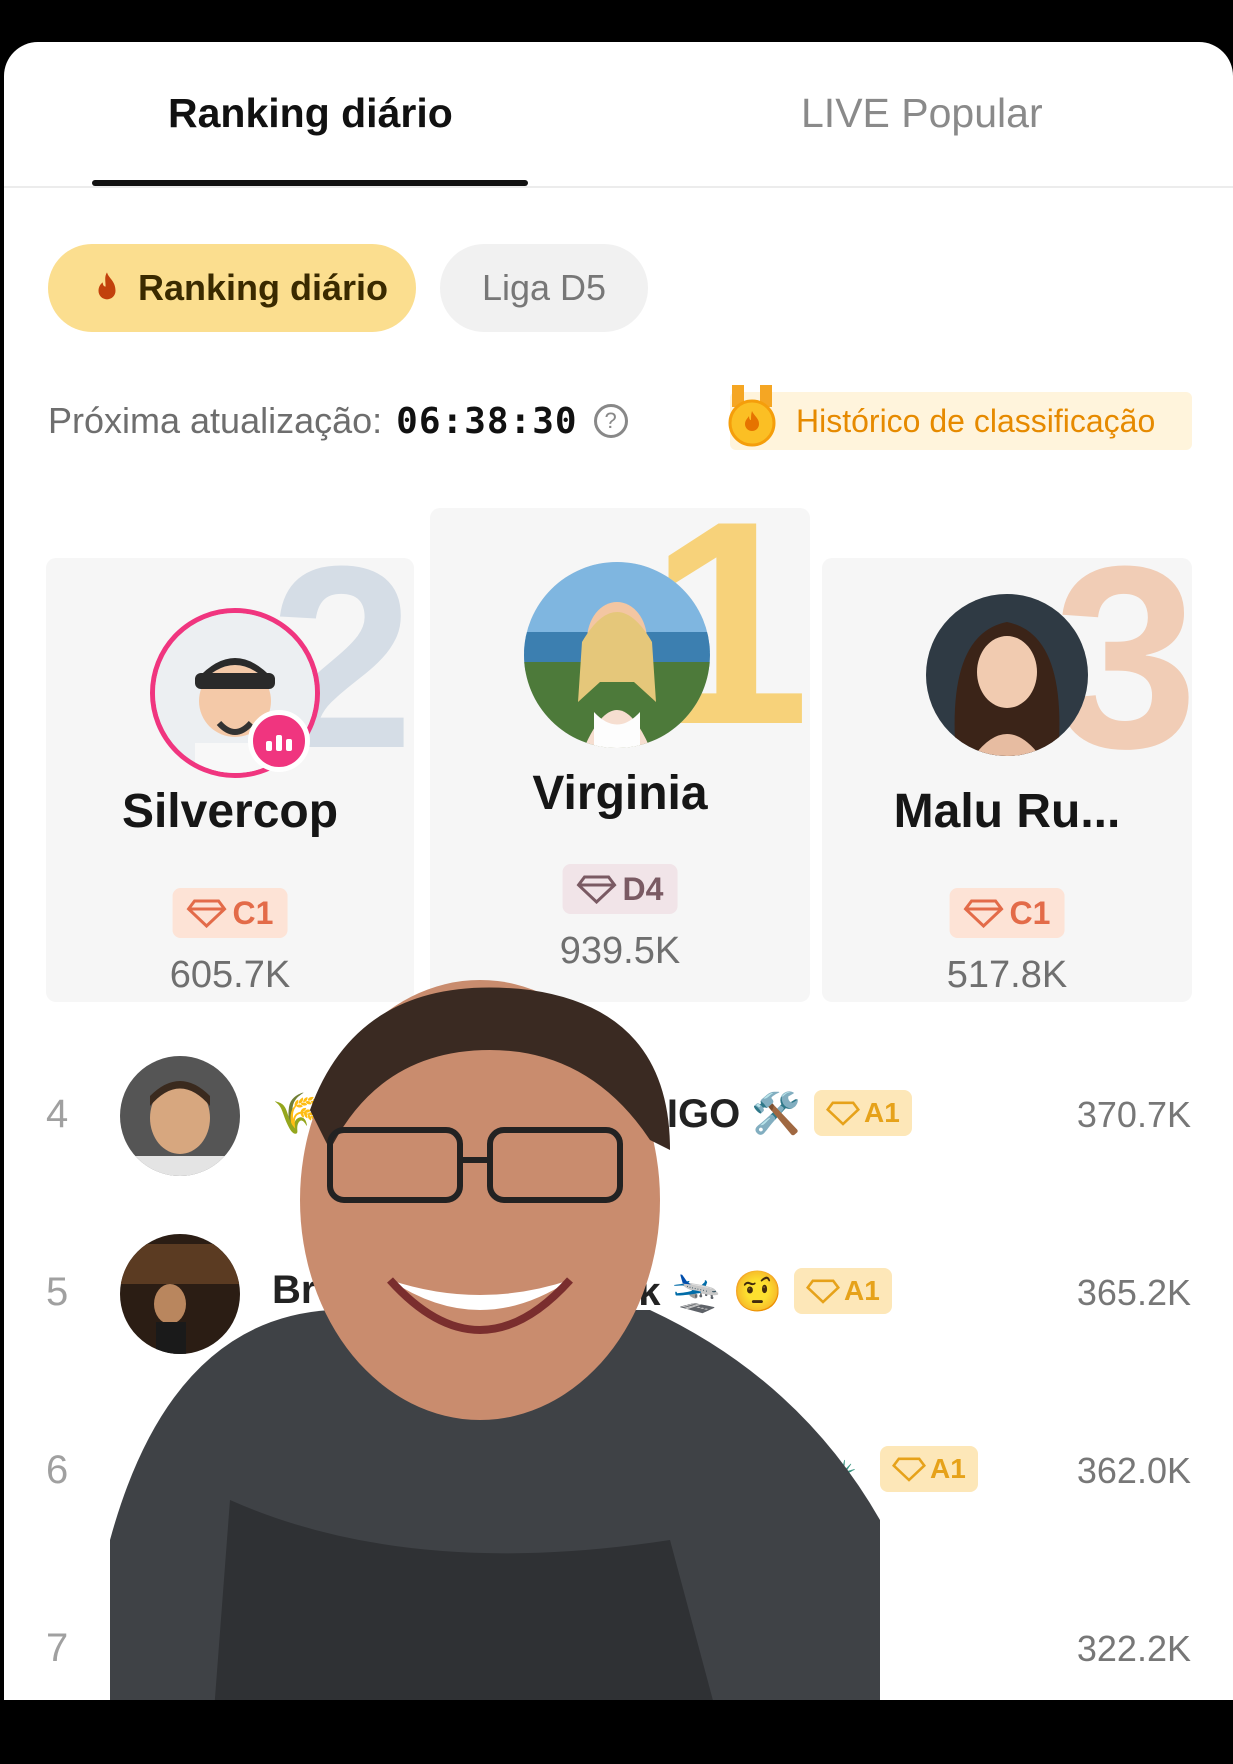 The height and width of the screenshot is (1764, 1233). What do you see at coordinates (618, 115) in the screenshot?
I see `tab-bar: Ranking diário LIVE Popular` at bounding box center [618, 115].